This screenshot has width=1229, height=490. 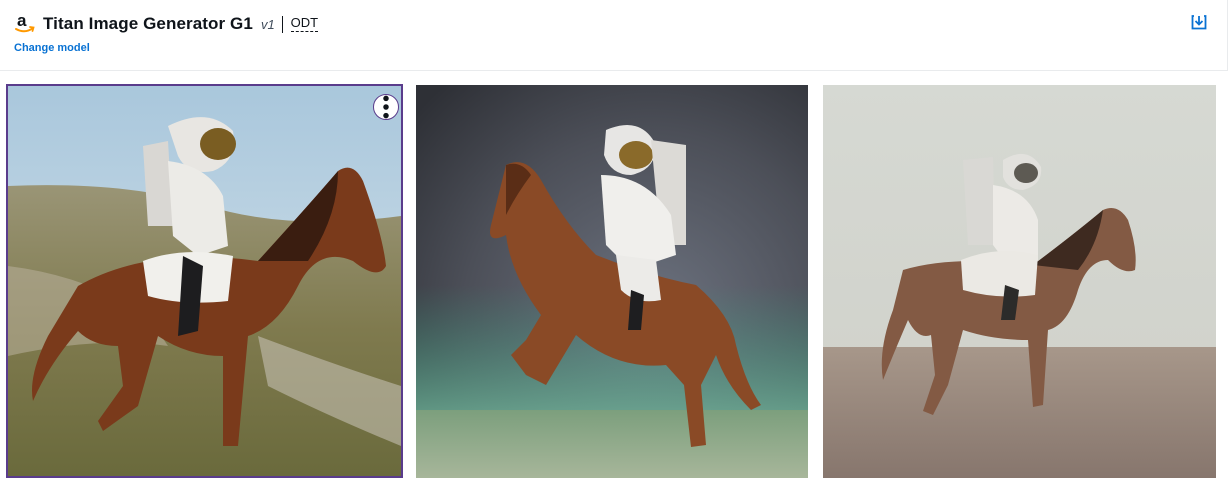 What do you see at coordinates (52, 48) in the screenshot?
I see `change-model-link: Change model` at bounding box center [52, 48].